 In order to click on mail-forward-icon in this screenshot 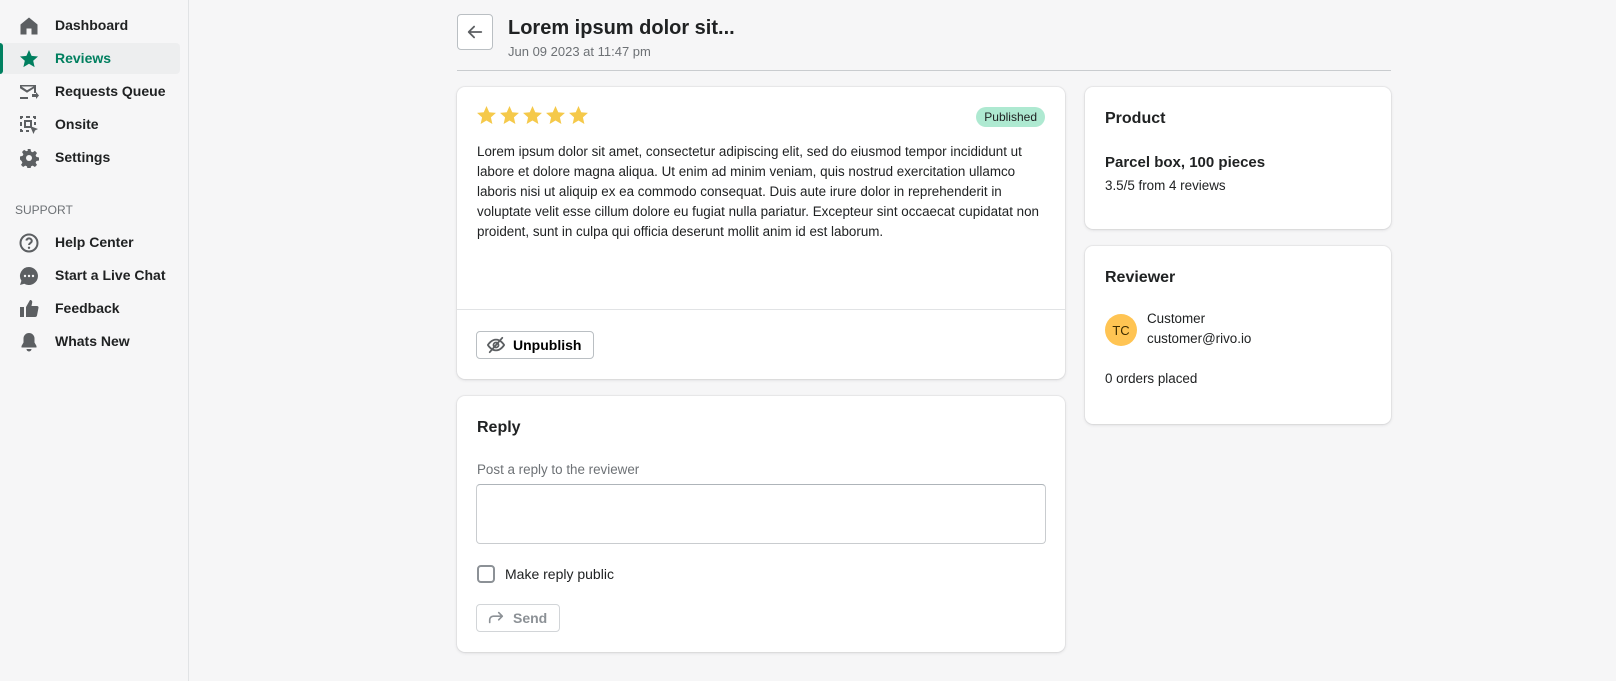, I will do `click(29, 92)`.